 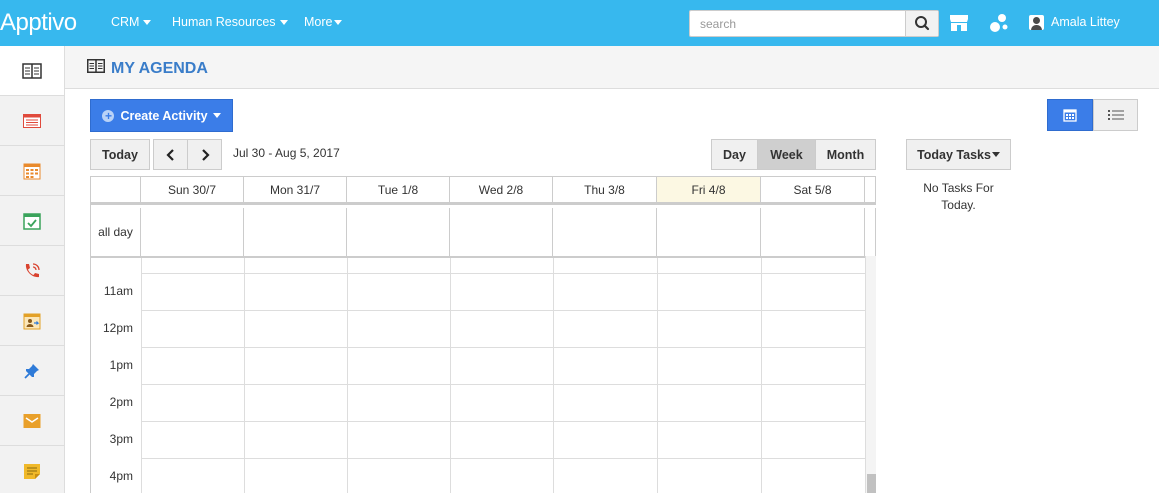 What do you see at coordinates (871, 483) in the screenshot?
I see `scrollbar-thumb` at bounding box center [871, 483].